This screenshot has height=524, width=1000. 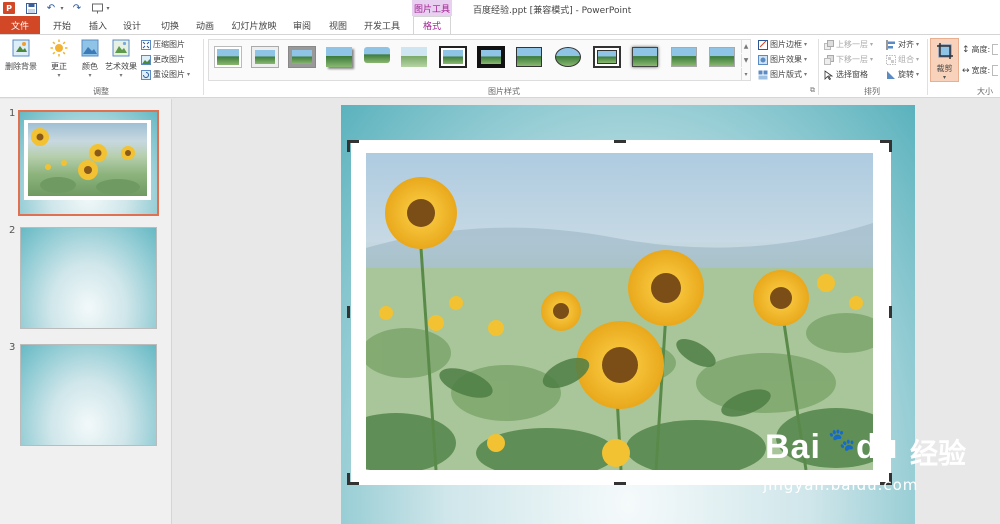 What do you see at coordinates (902, 59) in the screenshot?
I see `group-button: 组合 ▾` at bounding box center [902, 59].